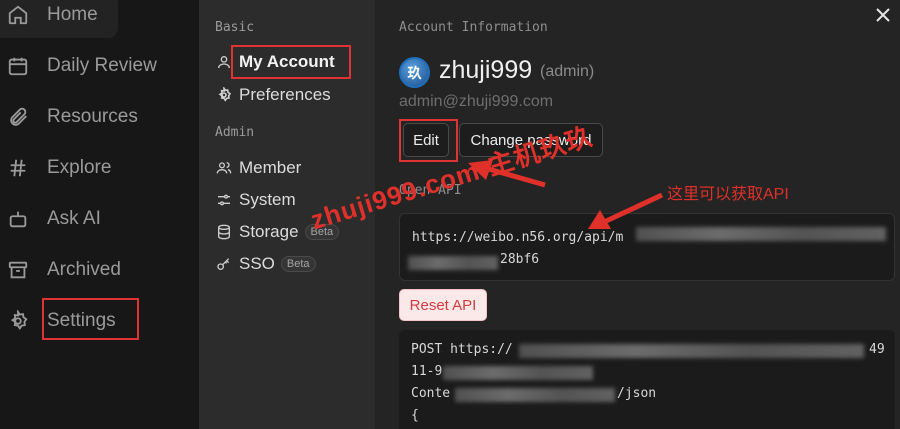 The height and width of the screenshot is (429, 900). I want to click on sliders-icon, so click(224, 200).